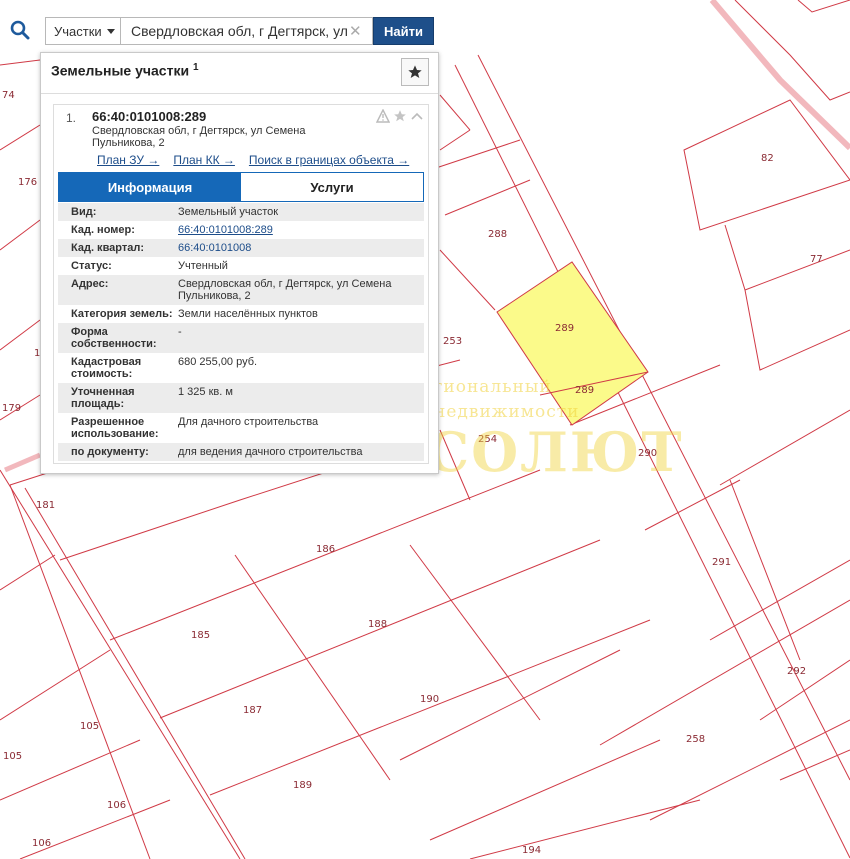 The height and width of the screenshot is (859, 850). I want to click on plot-label: 291, so click(721, 562).